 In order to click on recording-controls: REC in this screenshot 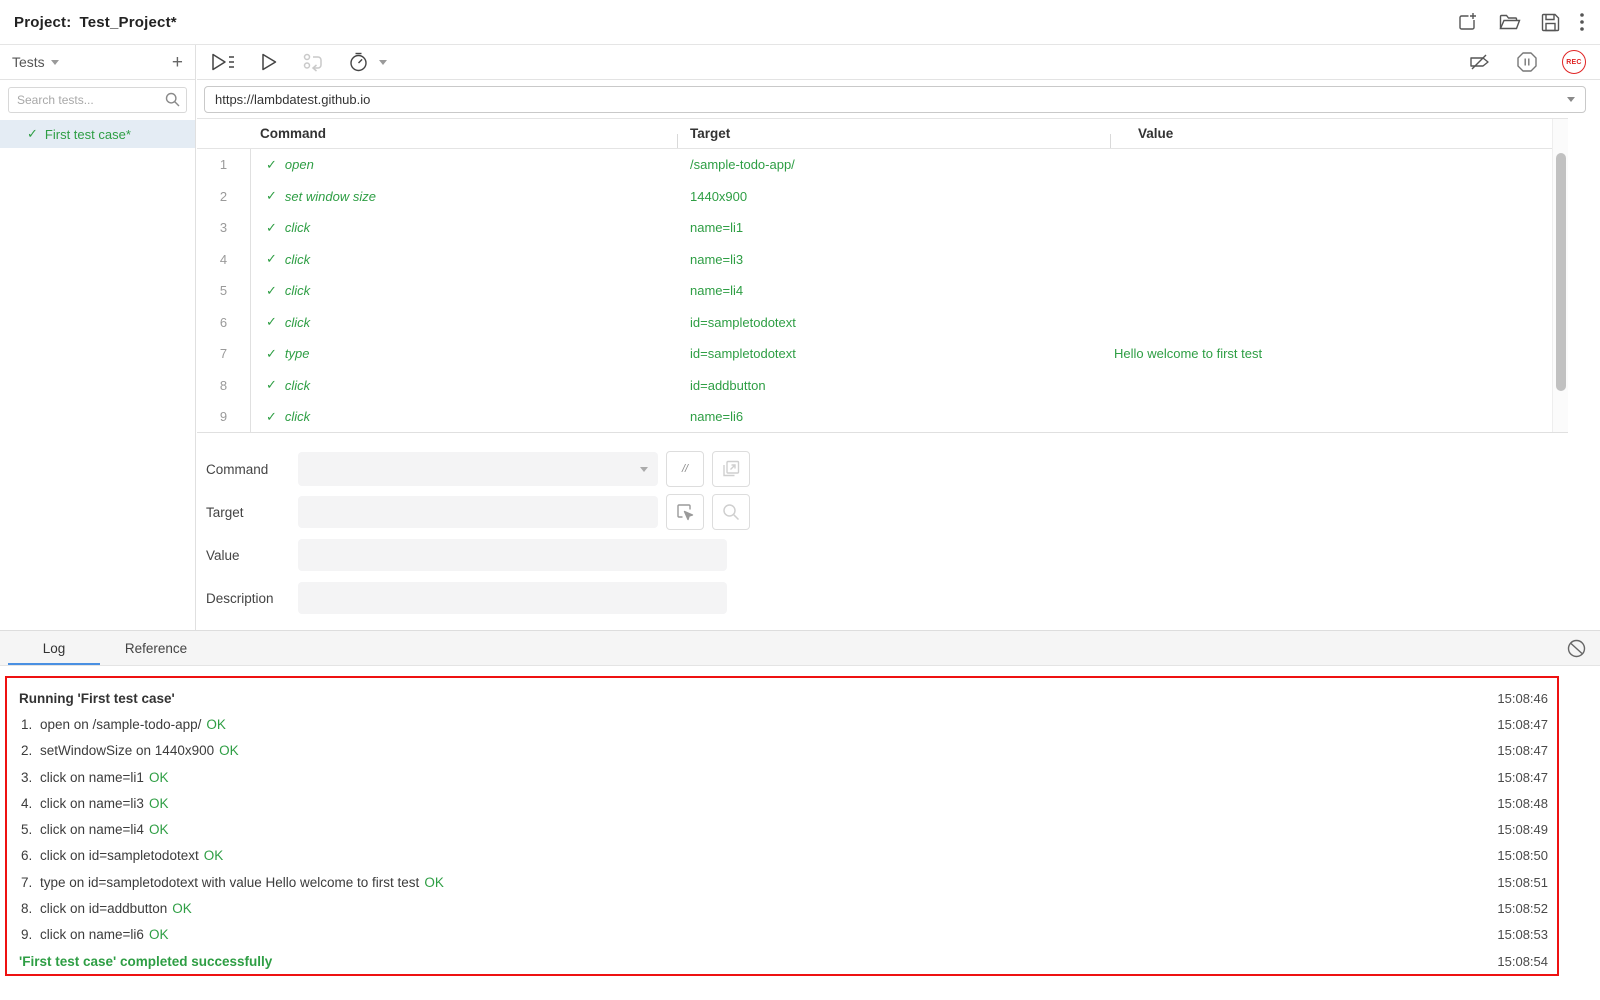, I will do `click(1527, 62)`.